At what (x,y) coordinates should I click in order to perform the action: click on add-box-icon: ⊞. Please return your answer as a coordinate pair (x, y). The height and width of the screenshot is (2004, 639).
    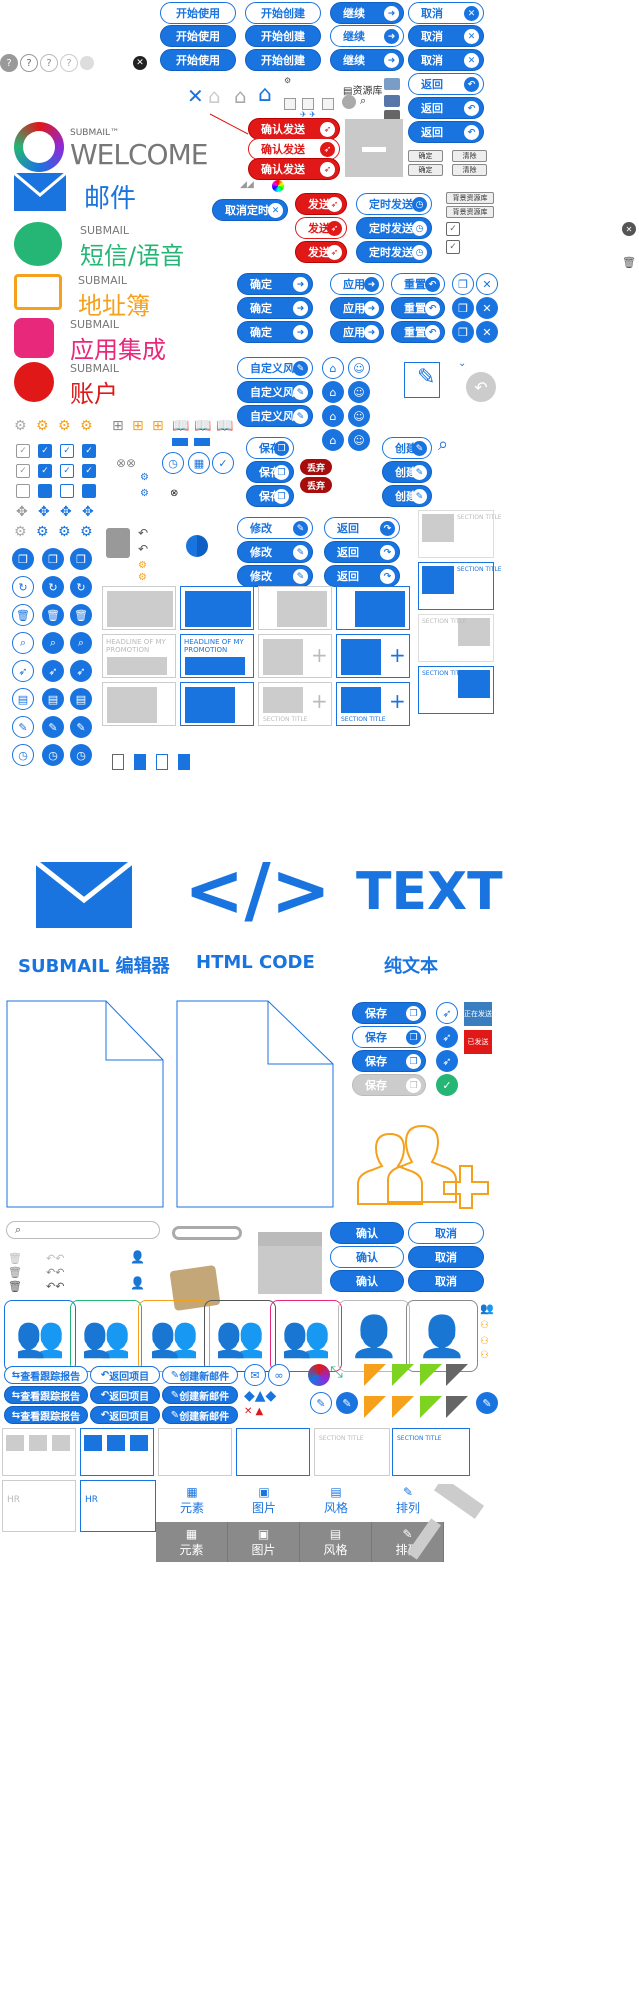
    Looking at the image, I should click on (158, 426).